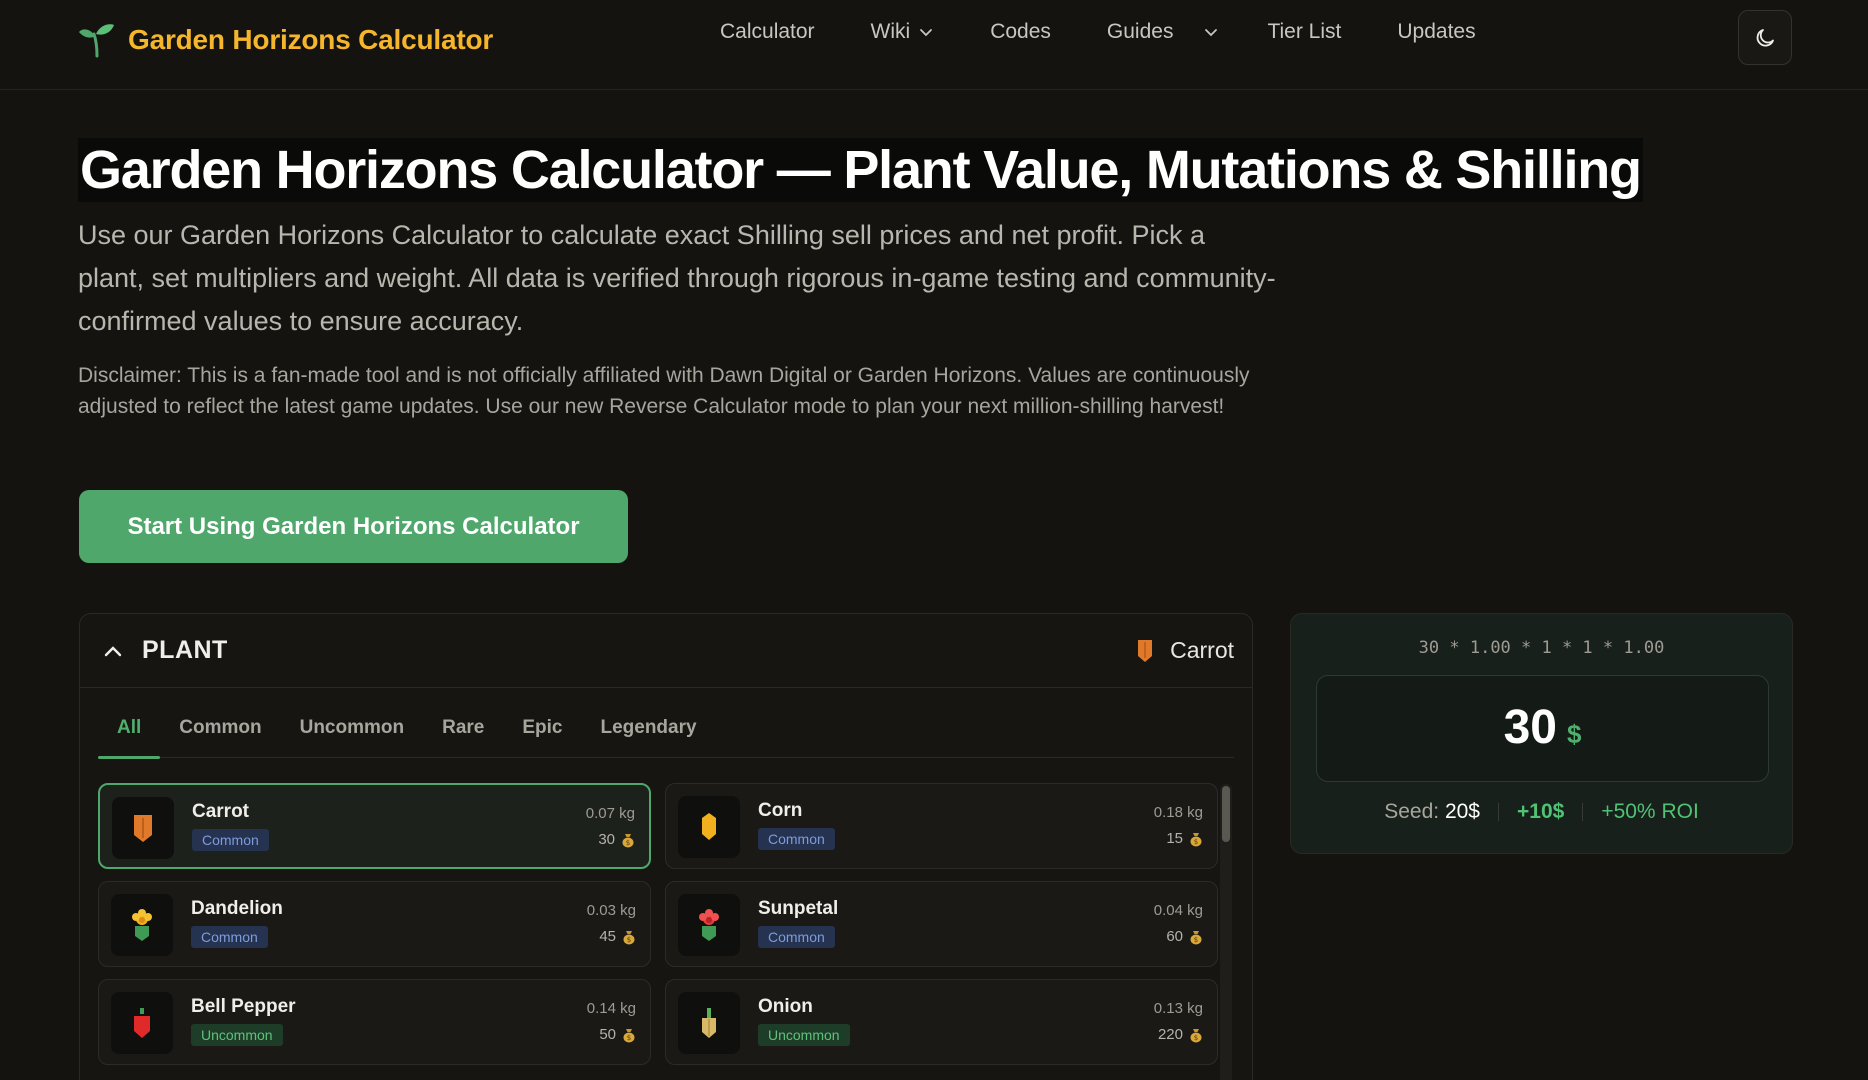 Image resolution: width=1868 pixels, height=1080 pixels. I want to click on selected-plant-indicator: Carrot, so click(1184, 650).